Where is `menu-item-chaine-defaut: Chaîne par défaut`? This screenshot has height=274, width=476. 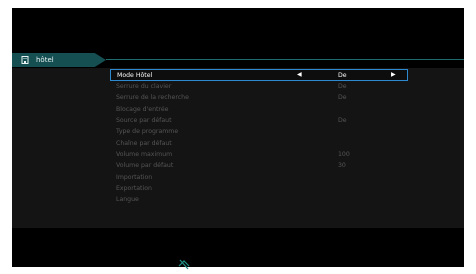 menu-item-chaine-defaut: Chaîne par défaut is located at coordinates (259, 142).